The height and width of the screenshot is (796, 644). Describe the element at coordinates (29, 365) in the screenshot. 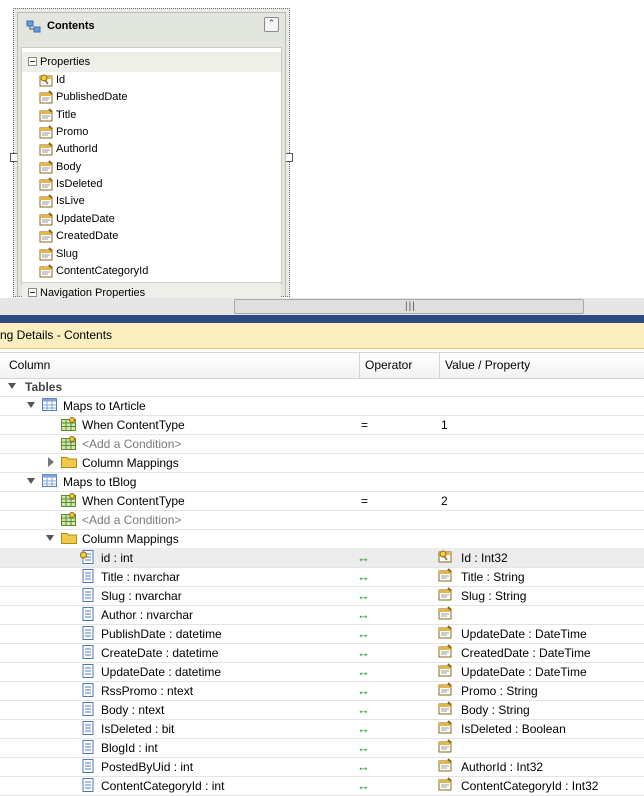

I see `column-header-column: Column` at that location.